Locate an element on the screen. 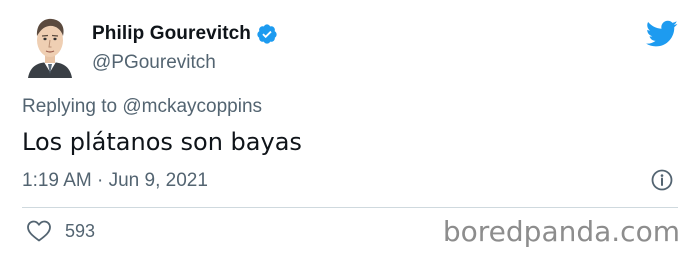  replying-to-label: Replying to is located at coordinates (72, 106).